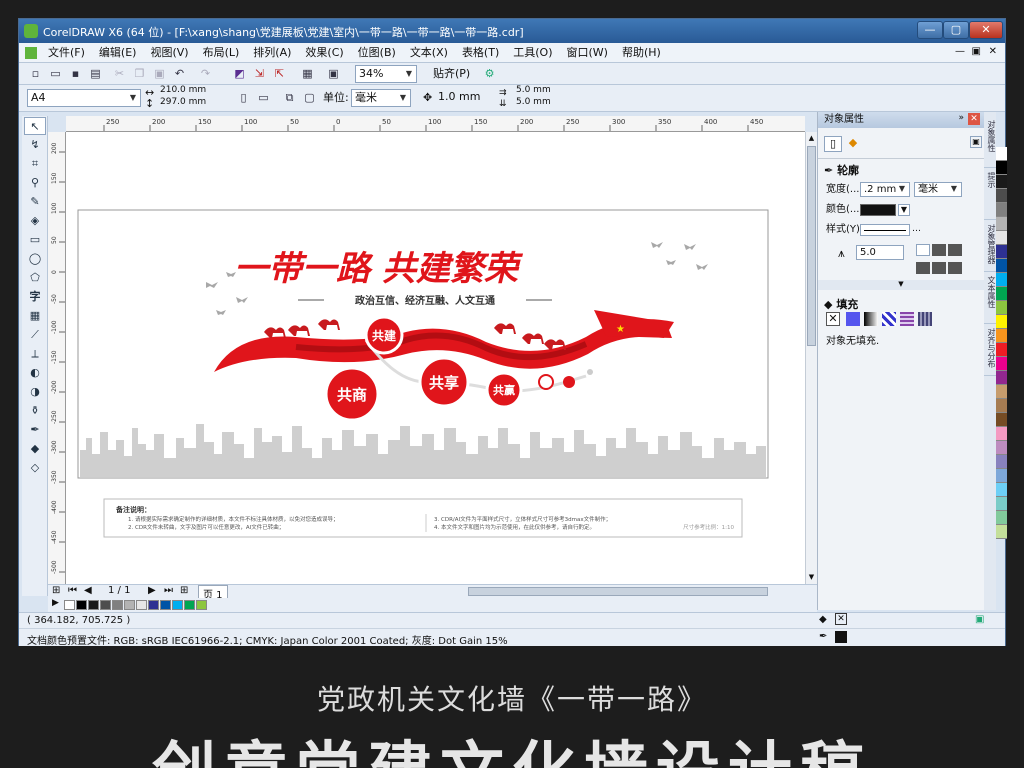 This screenshot has width=1024, height=768. I want to click on connector-tool-icon: ⟂, so click(35, 354).